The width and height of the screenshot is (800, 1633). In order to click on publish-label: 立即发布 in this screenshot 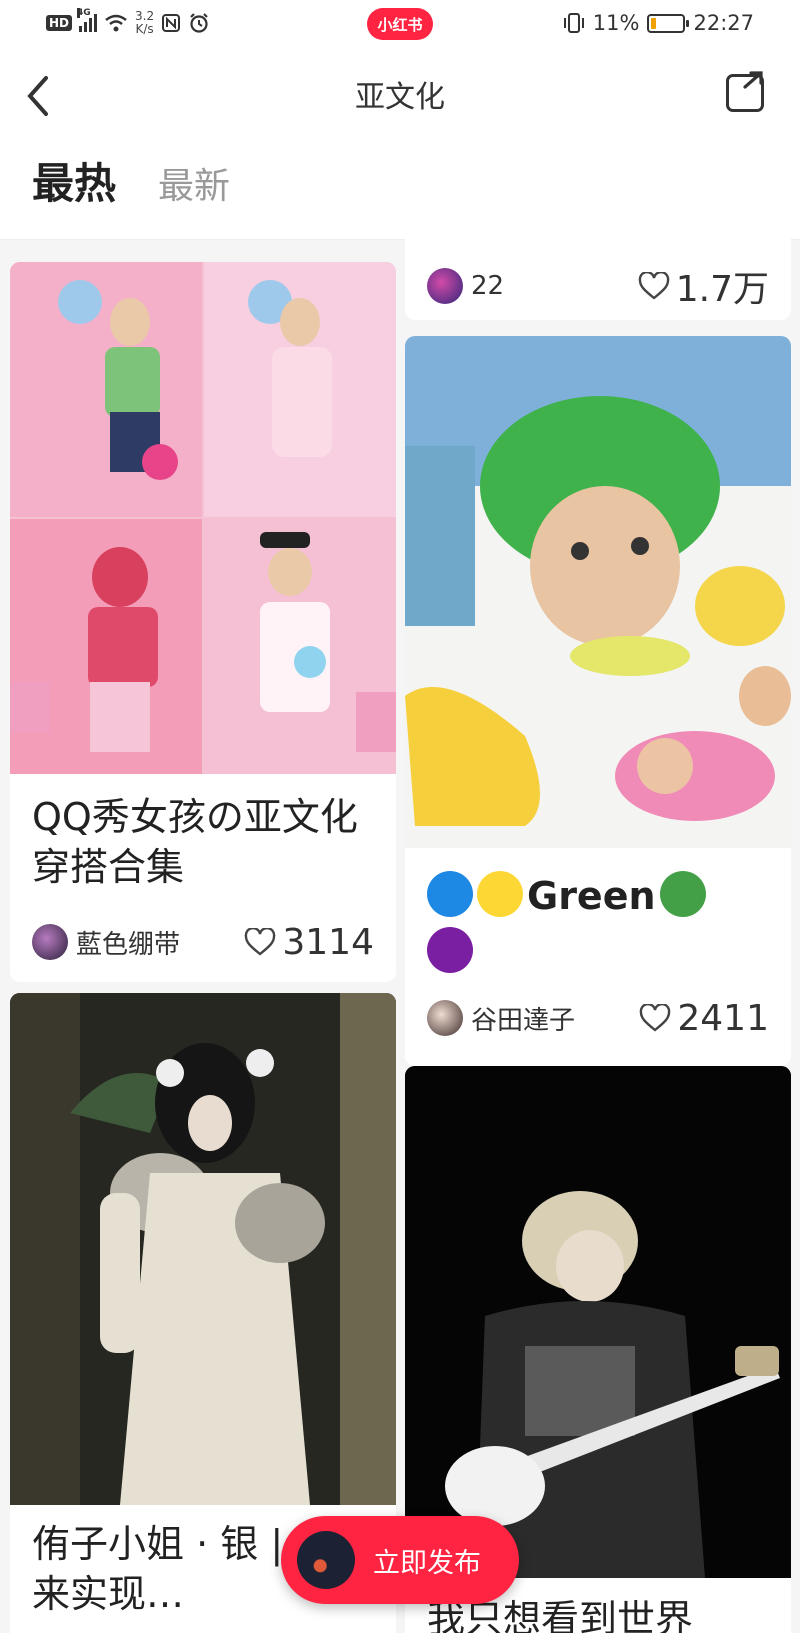, I will do `click(427, 1563)`.